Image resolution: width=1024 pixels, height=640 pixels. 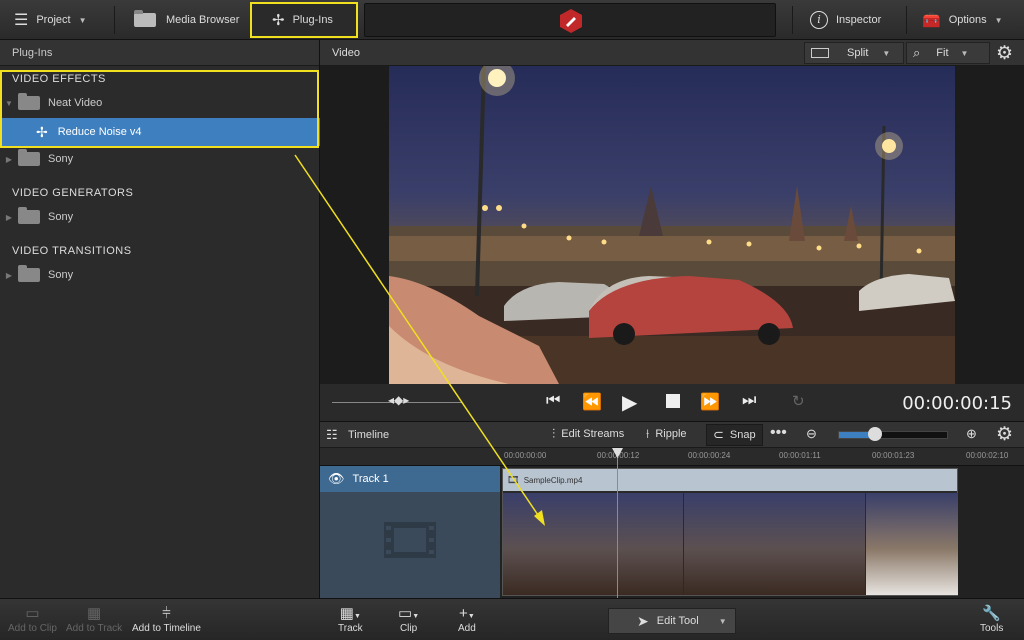 What do you see at coordinates (160, 103) in the screenshot?
I see `tree-item-neat-video: ▼ Neat Video` at bounding box center [160, 103].